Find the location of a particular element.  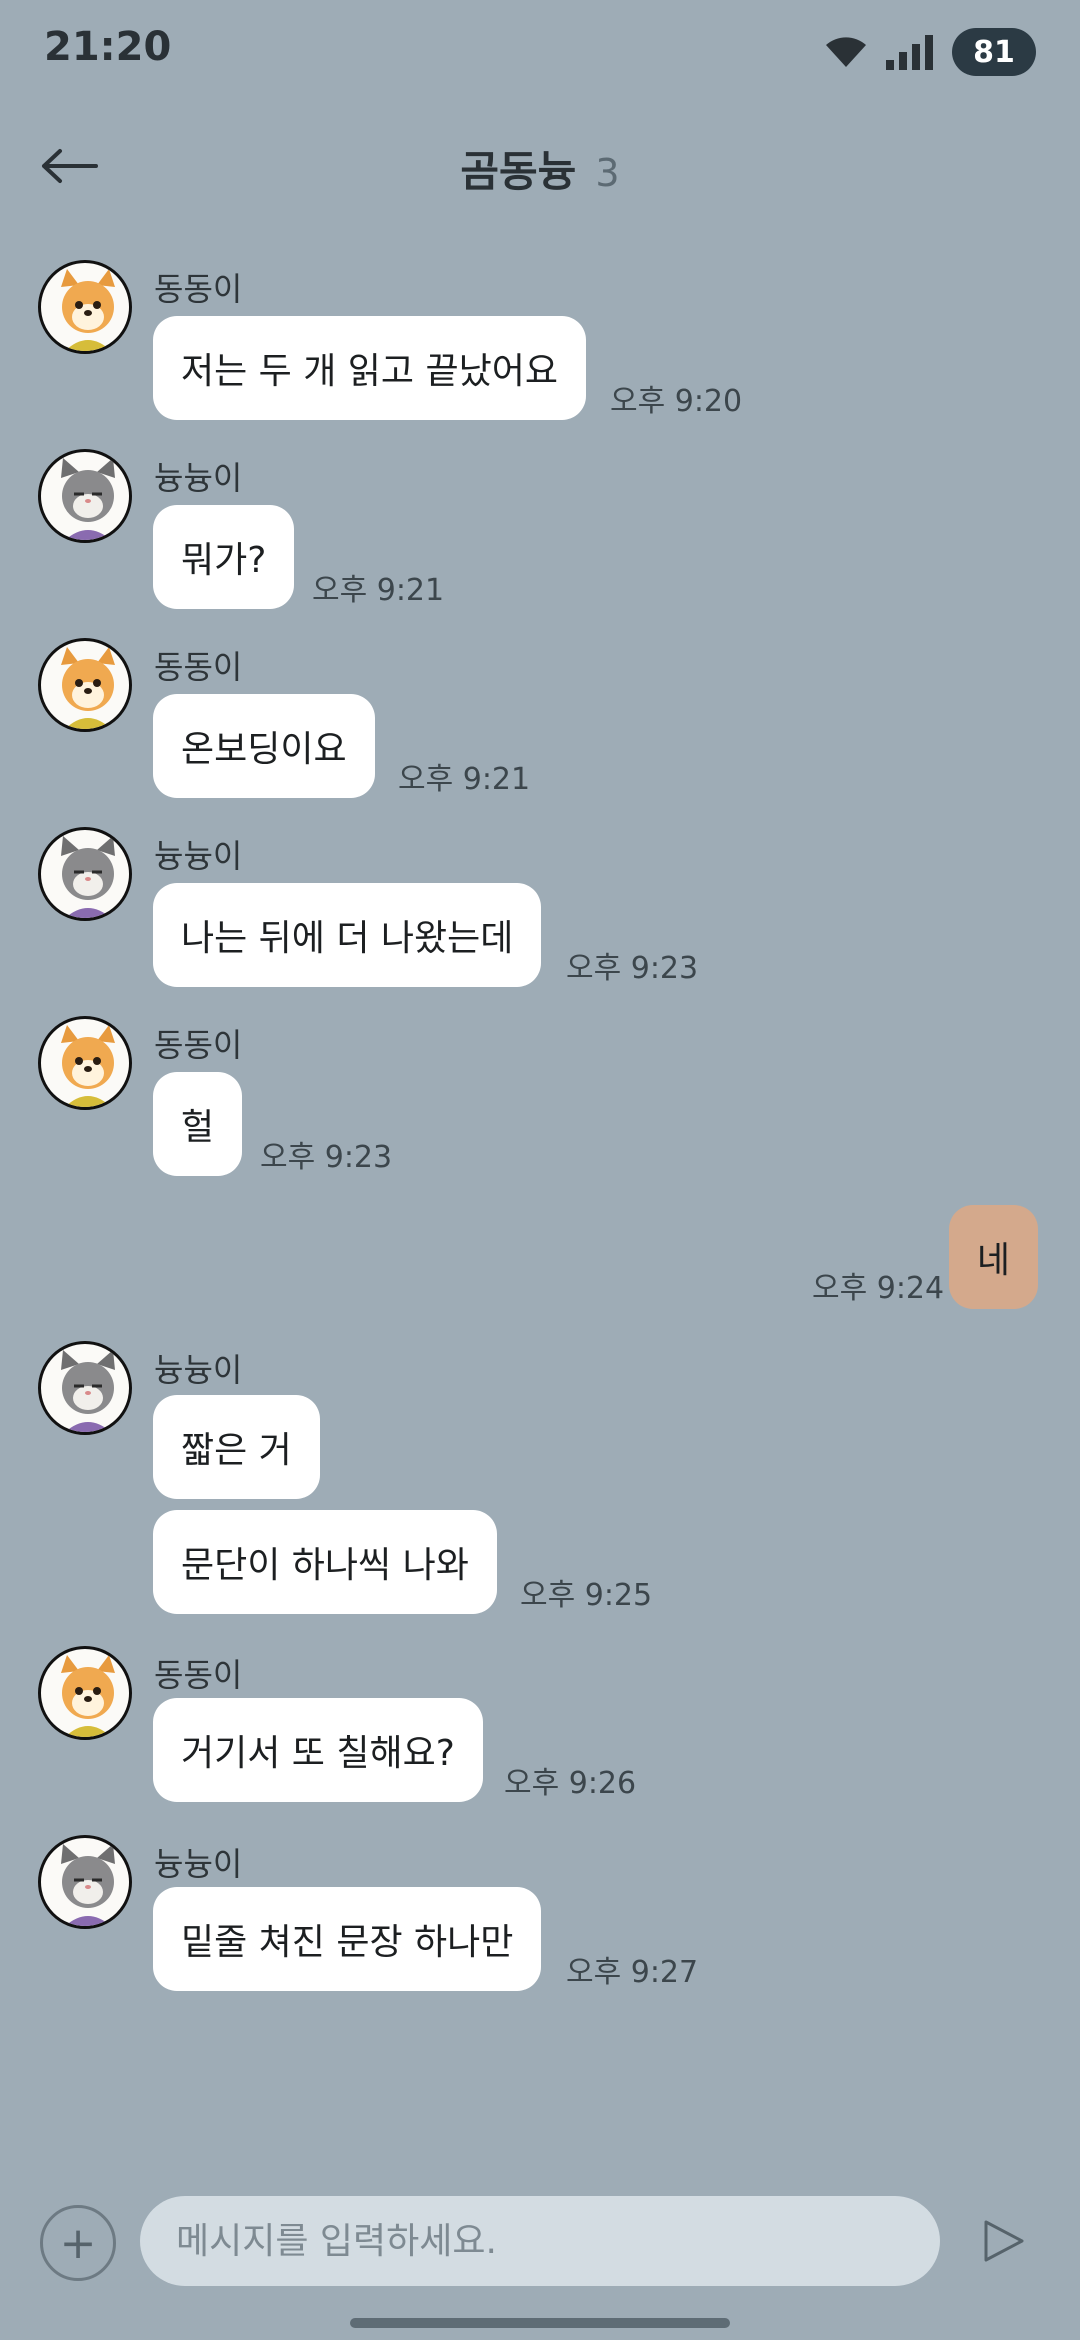

chat-title: 곰동늉 is located at coordinates (518, 171).